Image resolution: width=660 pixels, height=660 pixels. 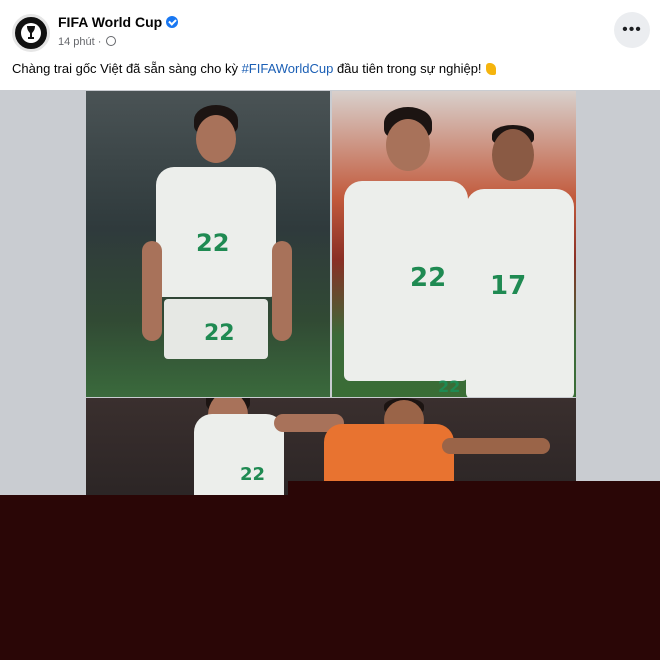 I want to click on jersey-number: 17, so click(x=508, y=286).